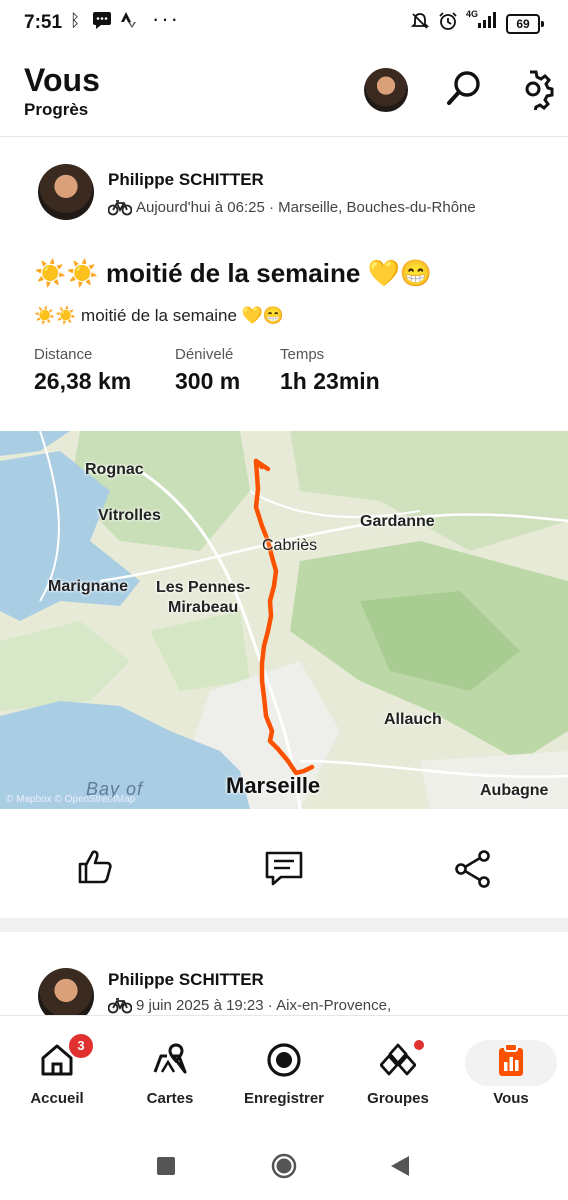  Describe the element at coordinates (81, 1046) in the screenshot. I see `notification-badge: 3` at that location.